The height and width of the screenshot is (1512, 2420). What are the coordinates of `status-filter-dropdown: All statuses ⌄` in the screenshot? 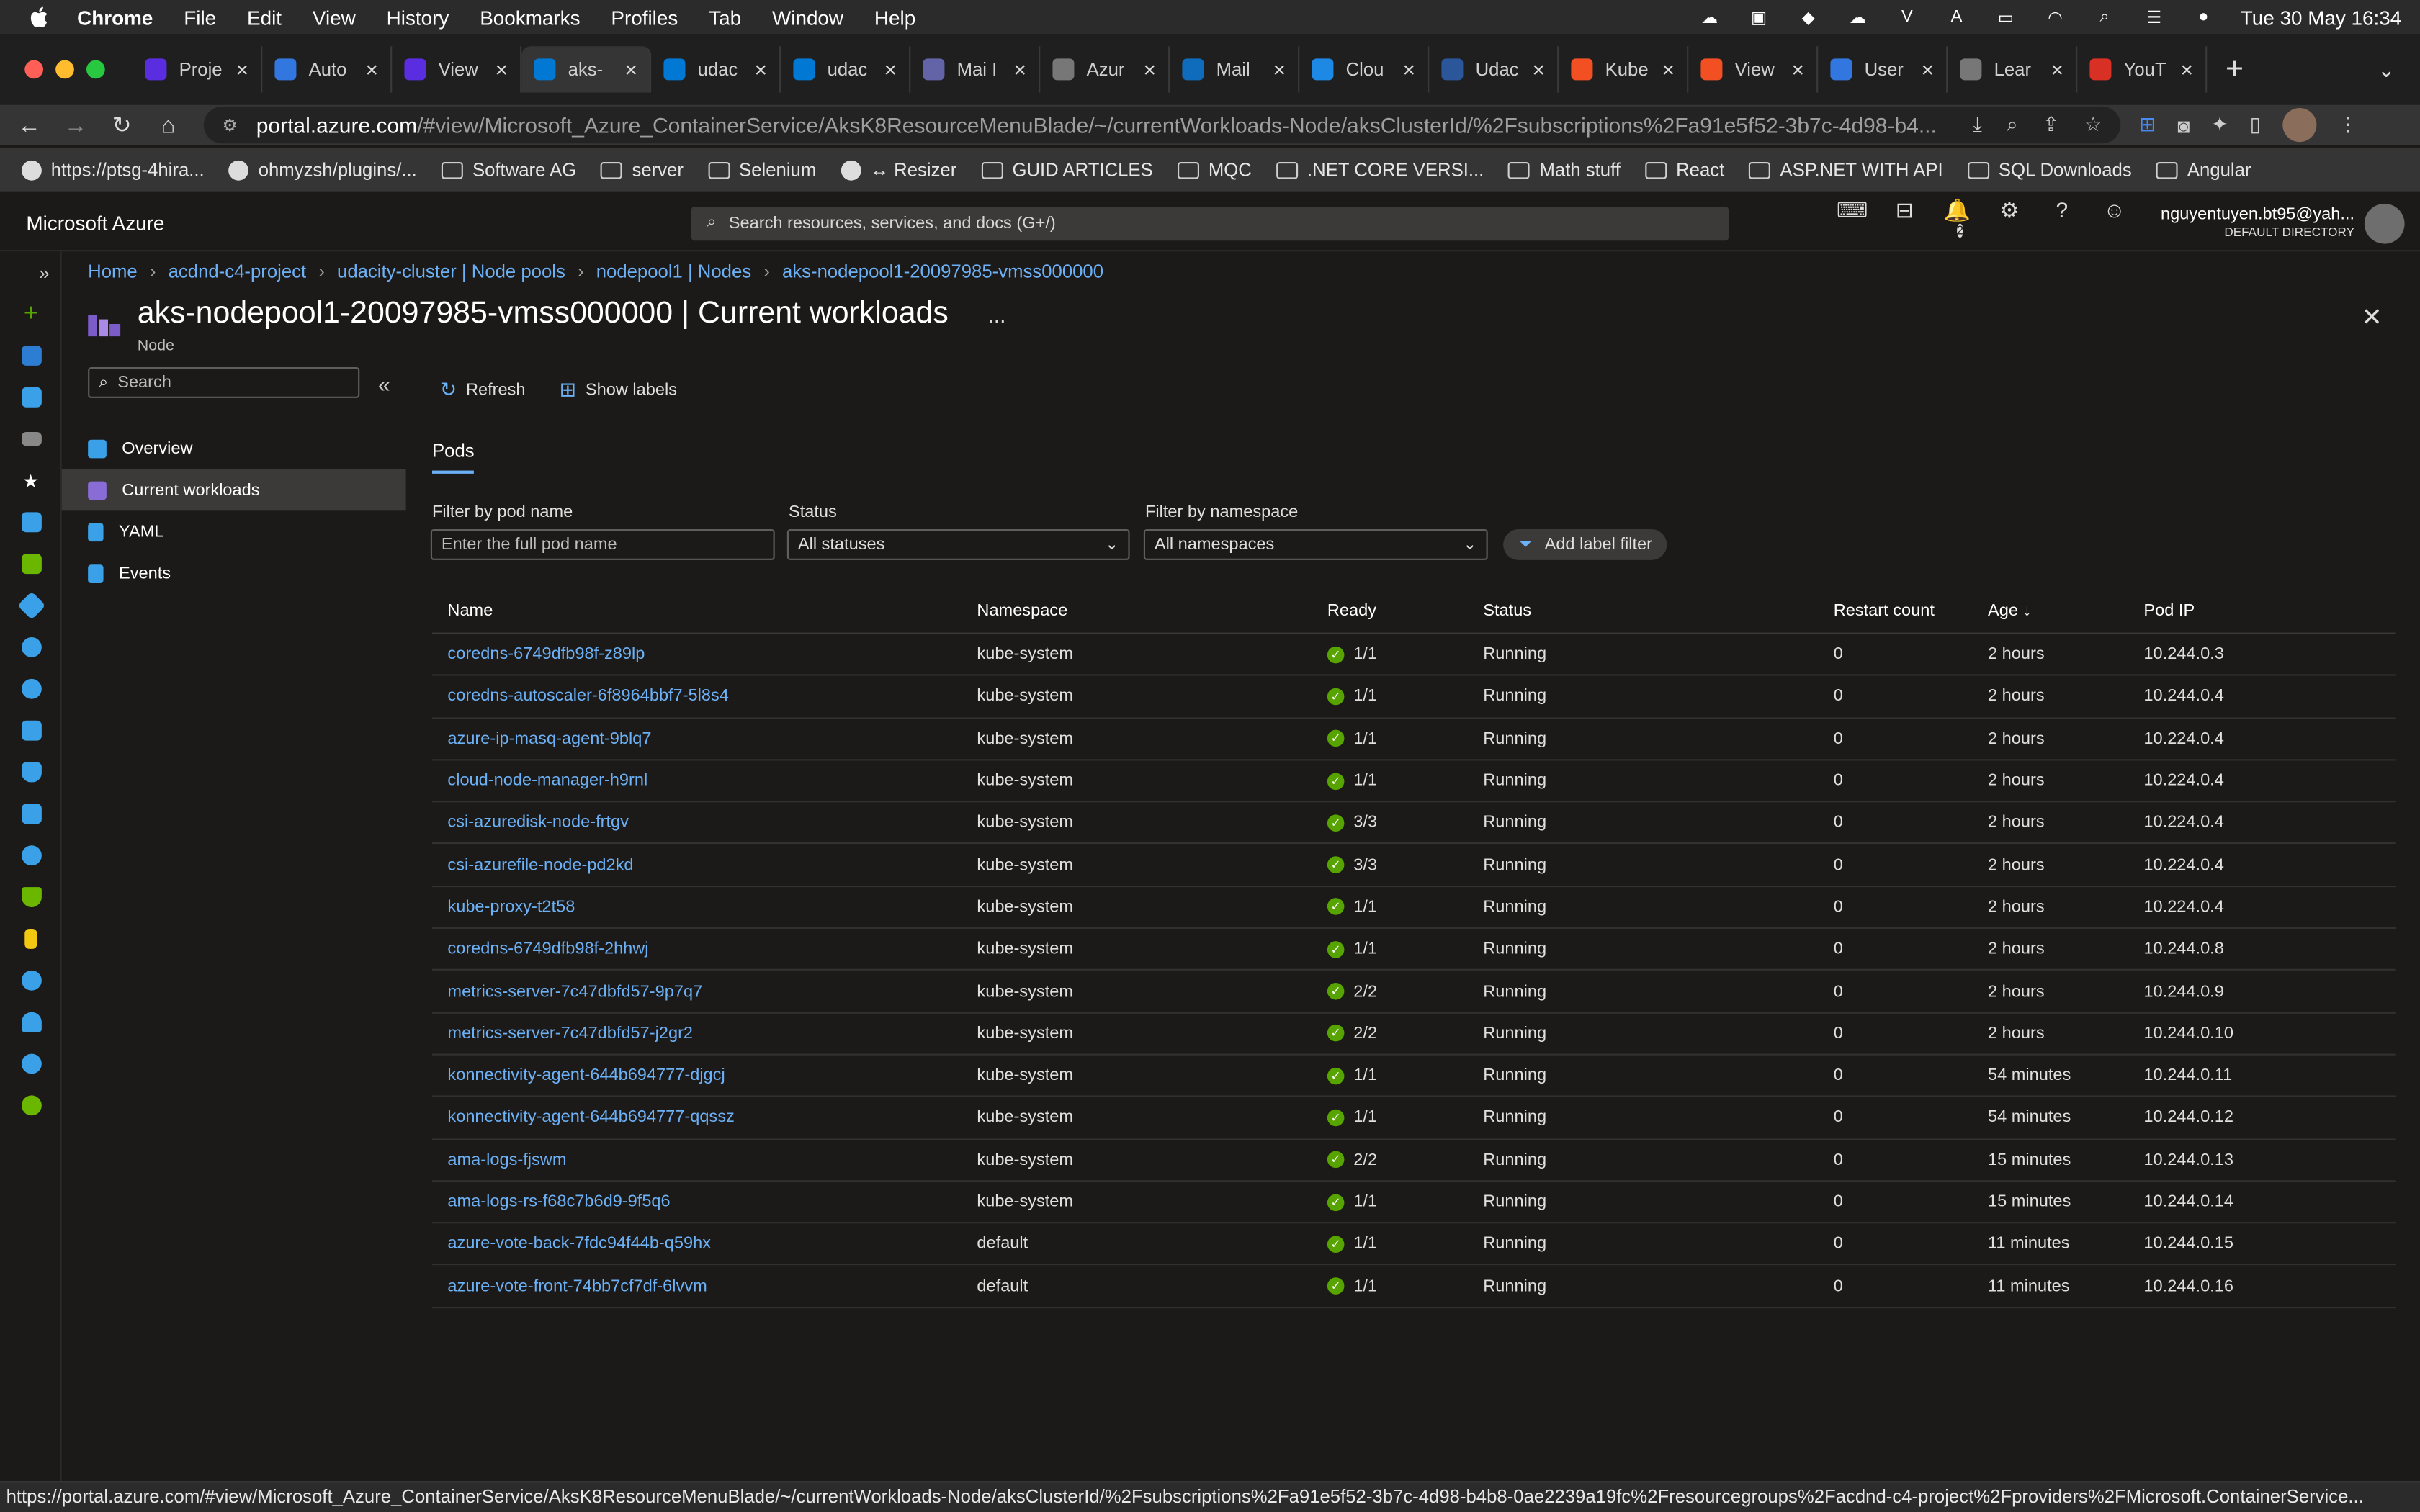 It's located at (958, 544).